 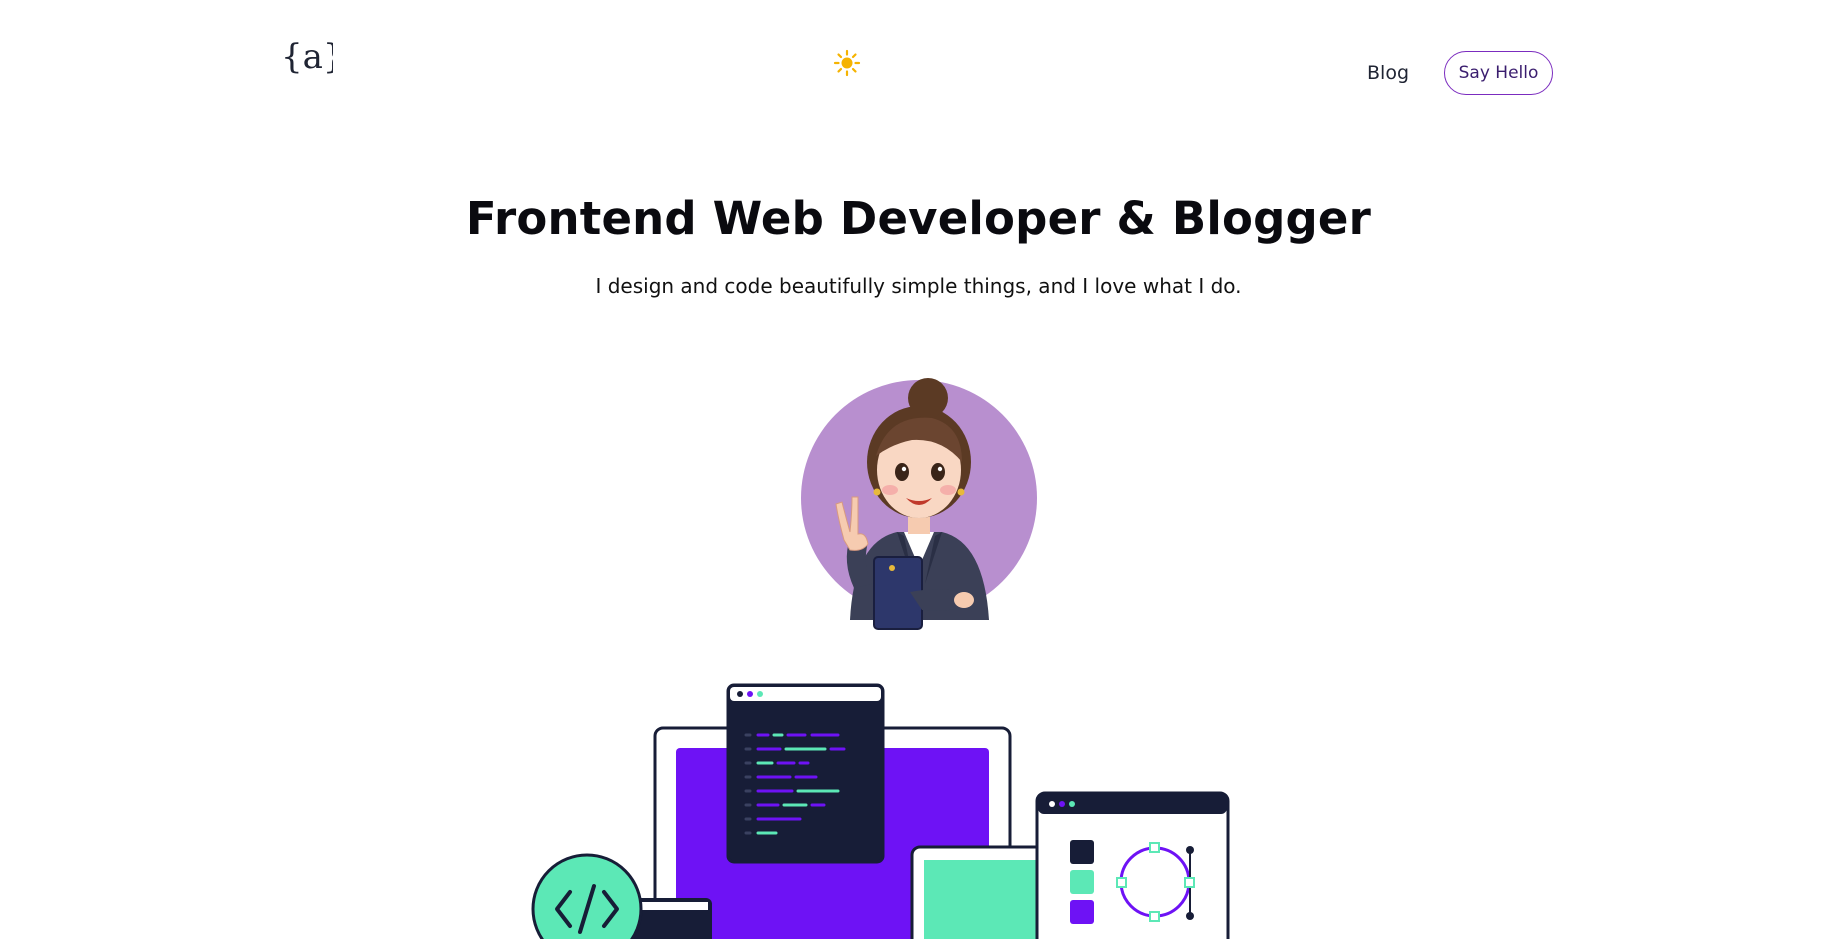 I want to click on code-icon, so click(x=587, y=896).